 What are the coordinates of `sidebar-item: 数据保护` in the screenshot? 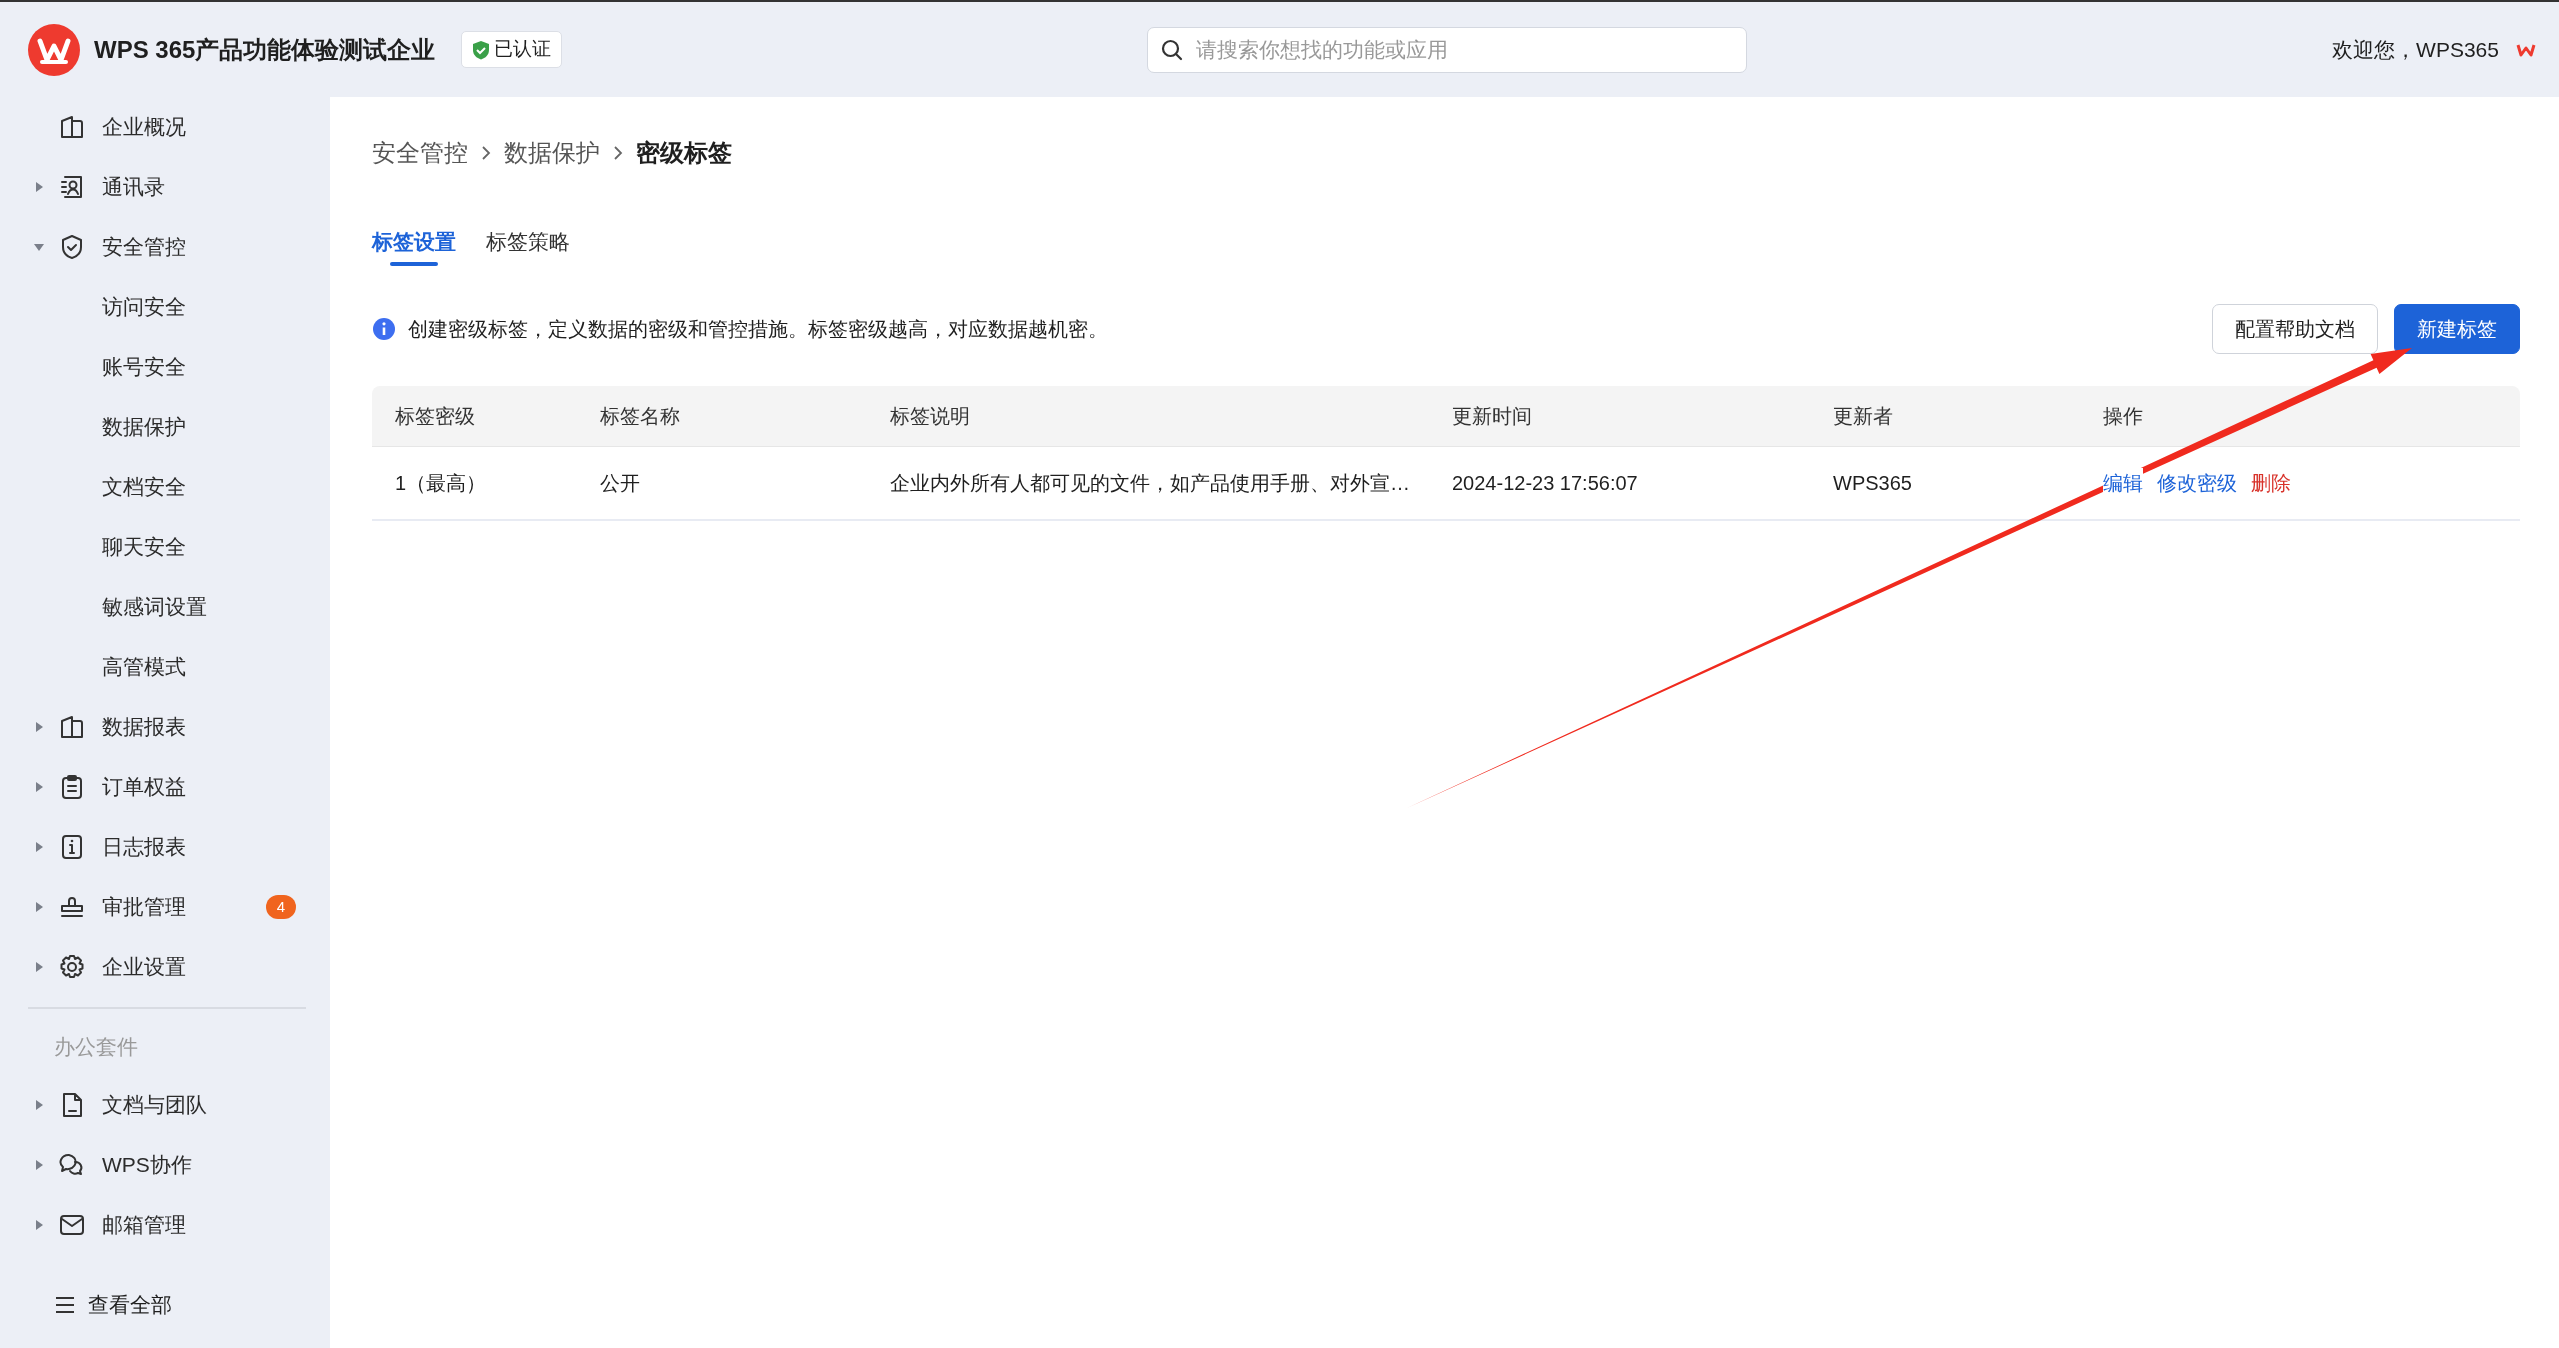 It's located at (144, 427).